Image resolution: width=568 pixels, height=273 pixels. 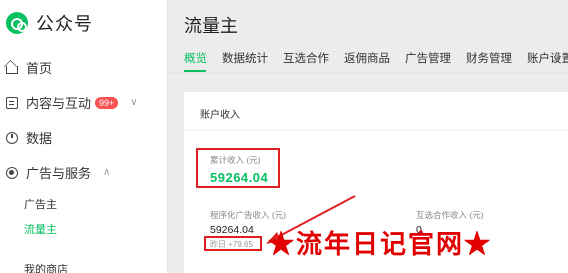 I want to click on watermark-text: ★流年日记官网★, so click(x=380, y=245).